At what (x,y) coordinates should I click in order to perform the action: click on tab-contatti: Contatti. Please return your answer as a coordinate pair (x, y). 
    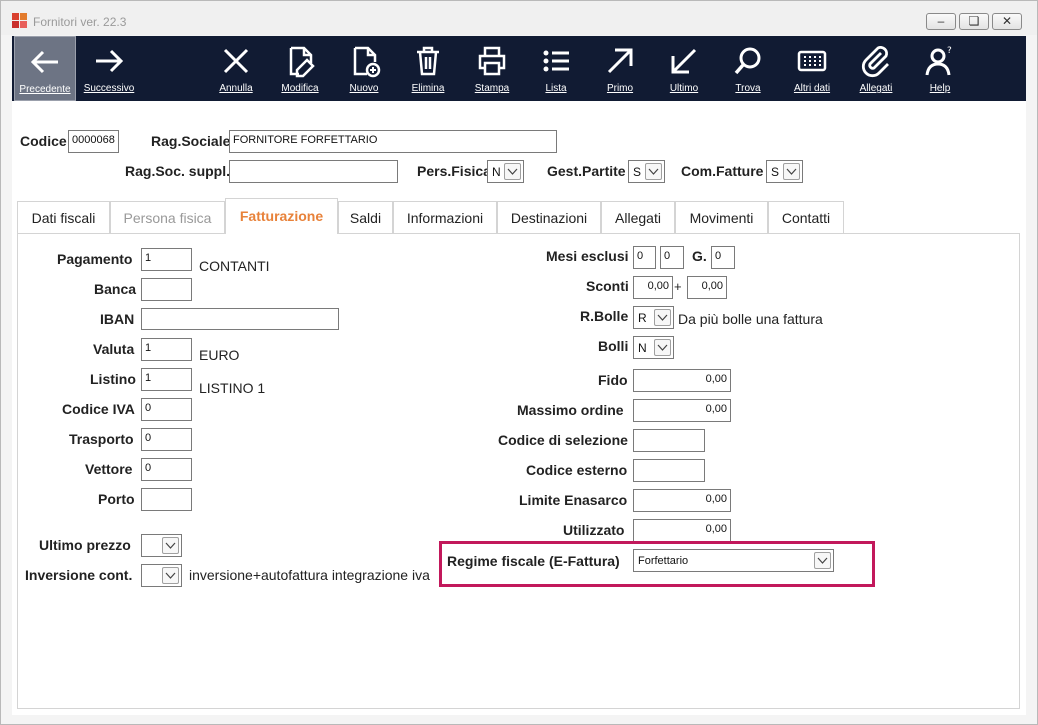
    Looking at the image, I should click on (806, 217).